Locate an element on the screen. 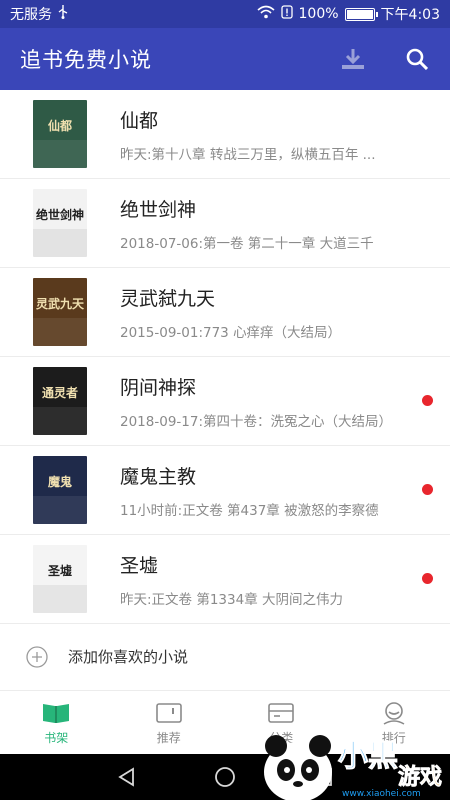  status-bar: 无服务 100% 下午4:03 is located at coordinates (225, 14).